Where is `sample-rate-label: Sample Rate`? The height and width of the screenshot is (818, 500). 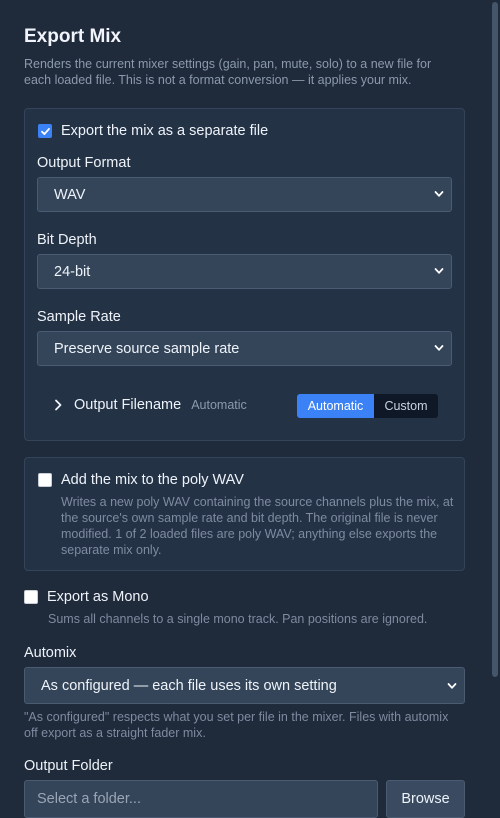
sample-rate-label: Sample Rate is located at coordinates (79, 317).